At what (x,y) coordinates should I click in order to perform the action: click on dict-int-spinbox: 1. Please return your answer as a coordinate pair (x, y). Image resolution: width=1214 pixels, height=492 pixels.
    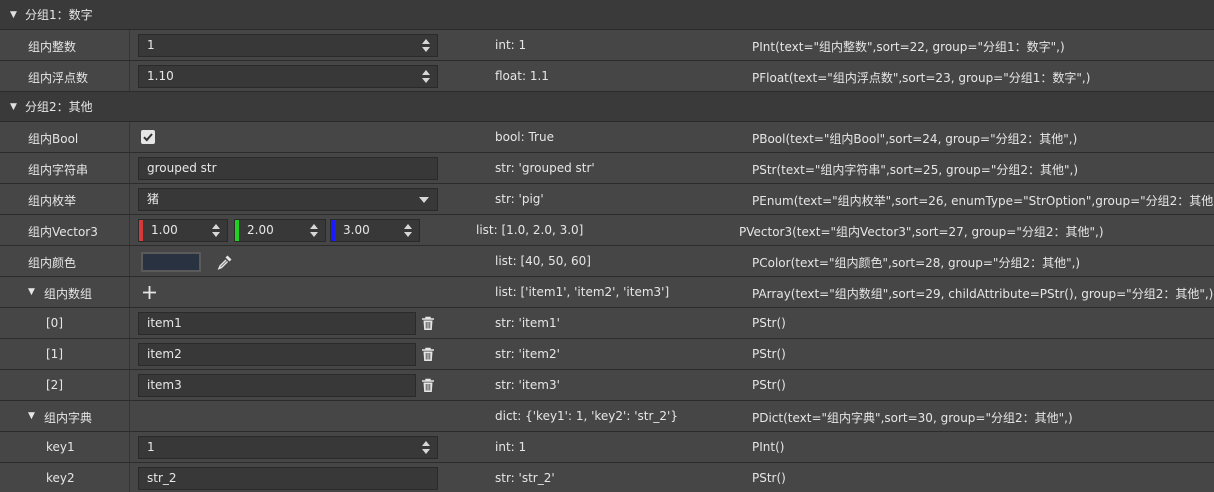
    Looking at the image, I should click on (288, 447).